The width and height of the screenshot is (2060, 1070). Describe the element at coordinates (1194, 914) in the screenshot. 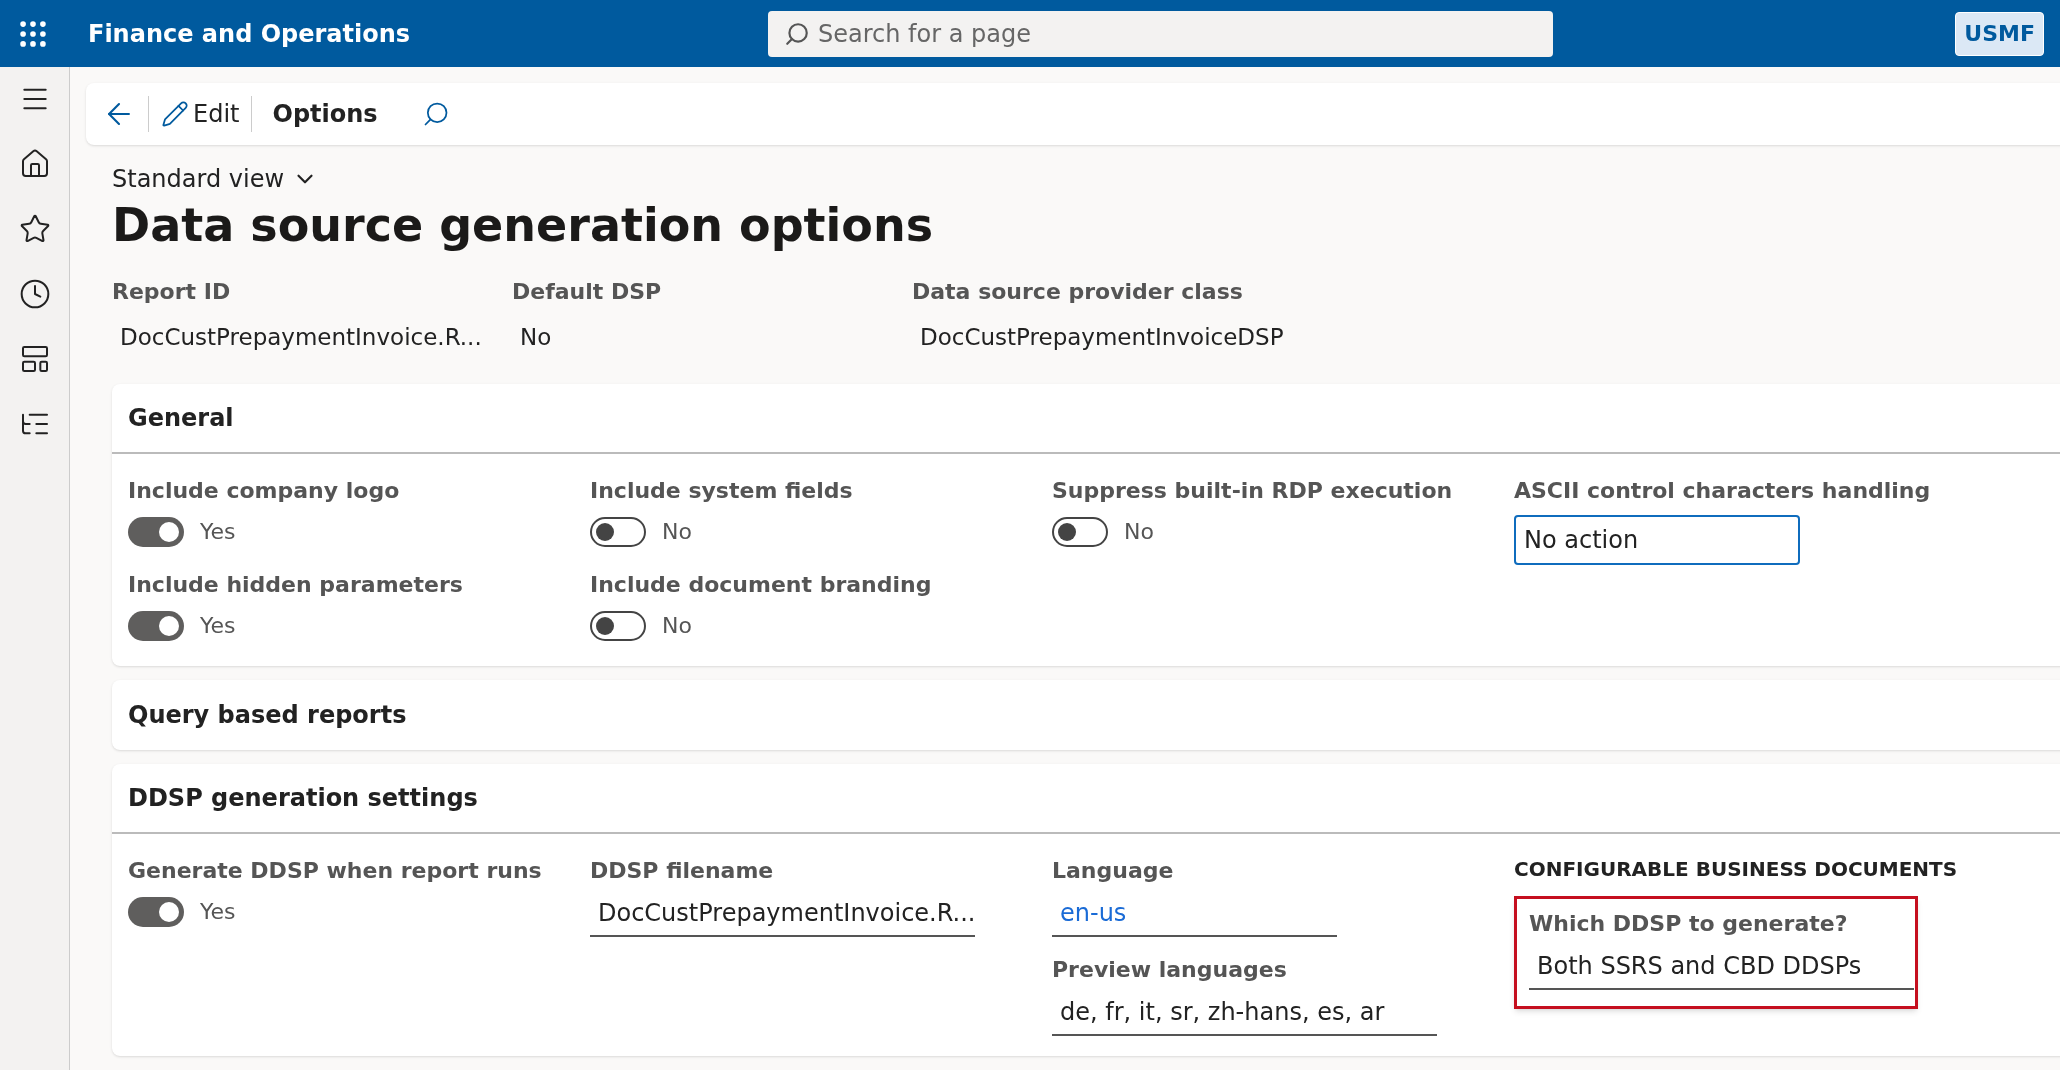

I see `link-field: en-us` at that location.